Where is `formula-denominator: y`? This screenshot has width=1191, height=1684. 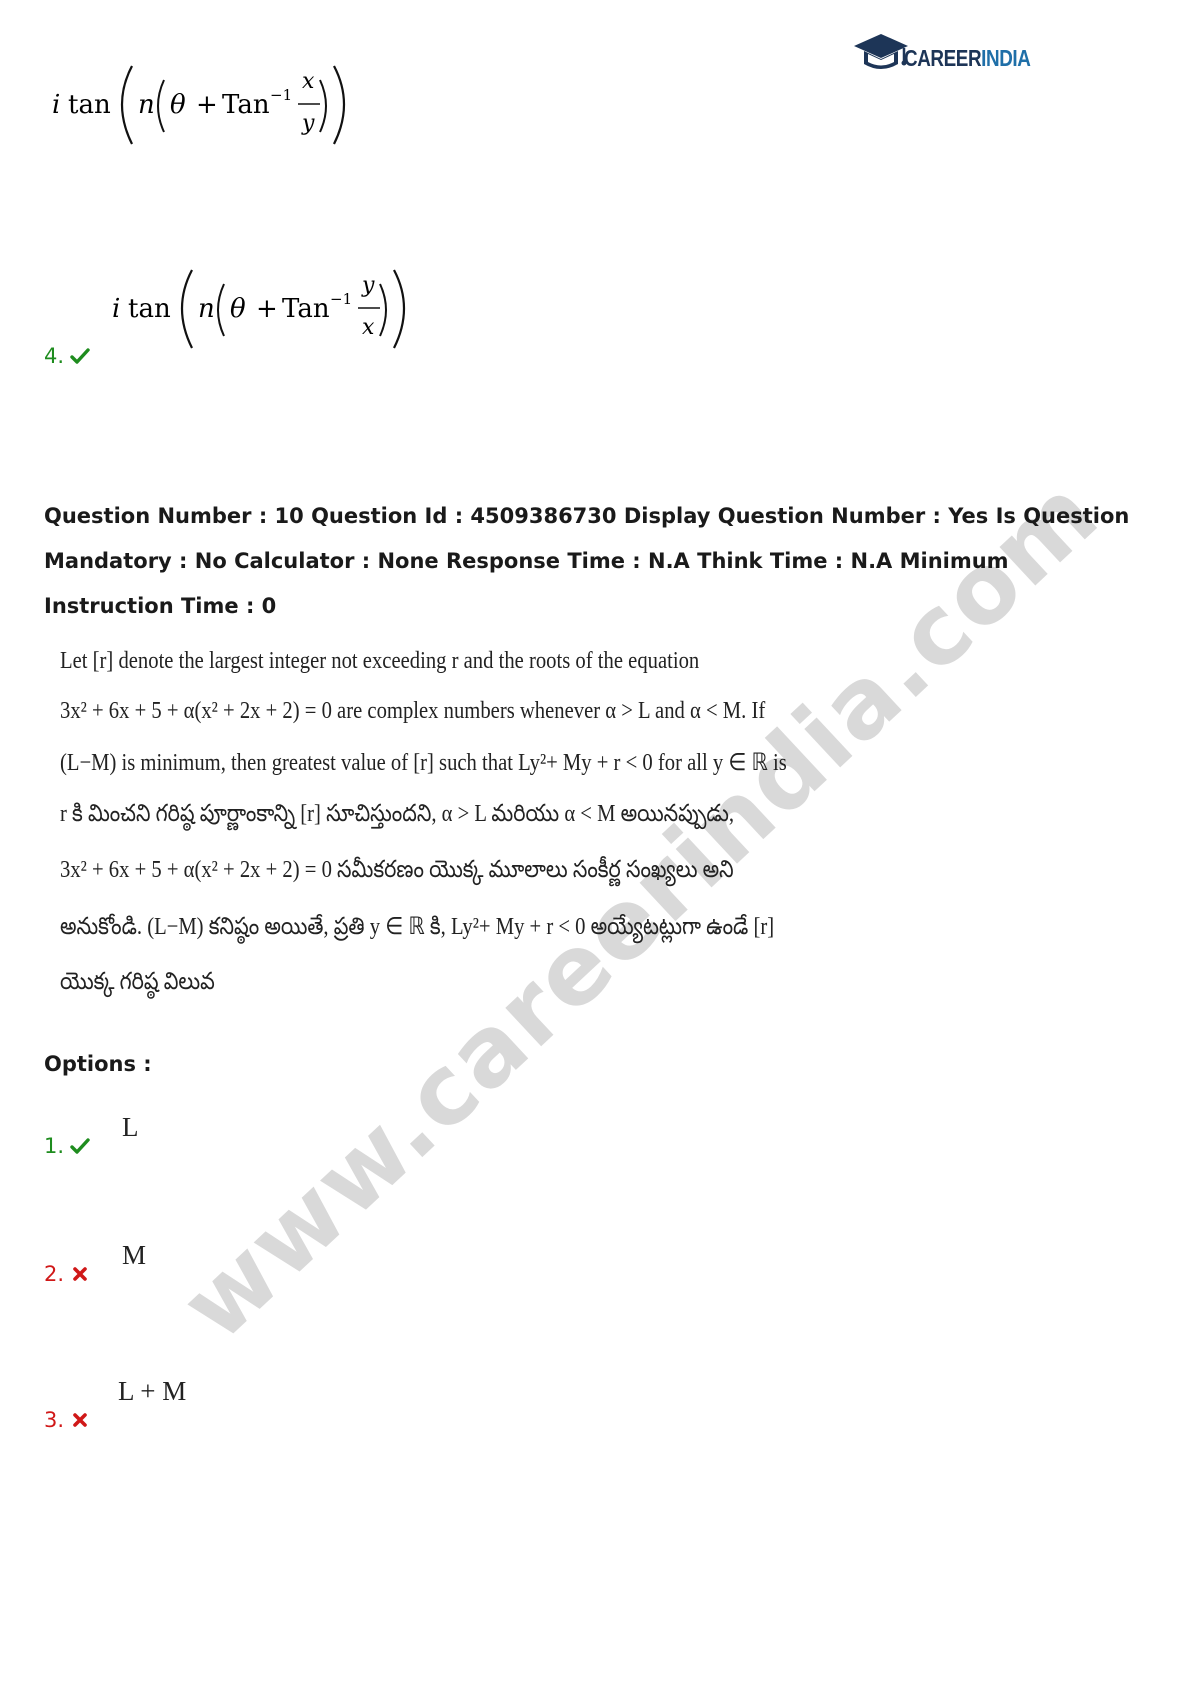 formula-denominator: y is located at coordinates (308, 123).